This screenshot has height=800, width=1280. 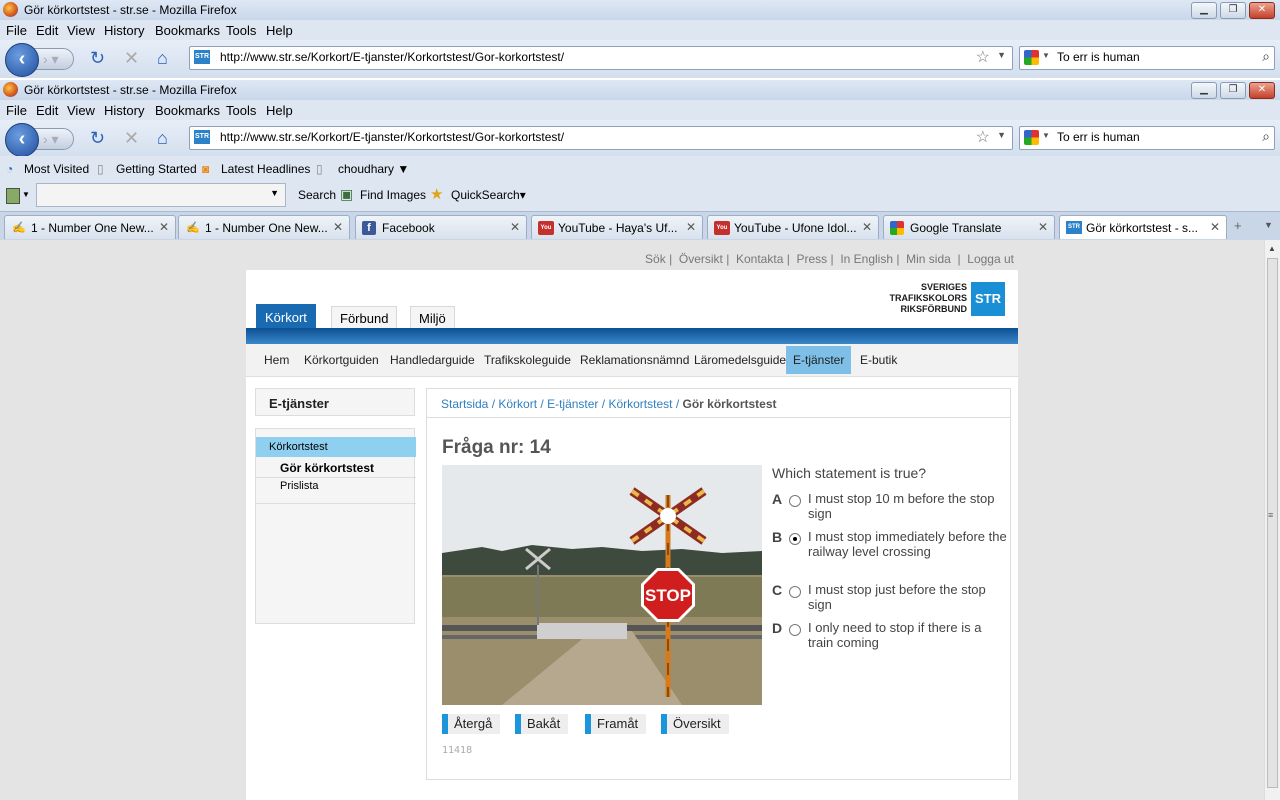 What do you see at coordinates (969, 227) in the screenshot?
I see `tab-google-translate: Google Translate ✕` at bounding box center [969, 227].